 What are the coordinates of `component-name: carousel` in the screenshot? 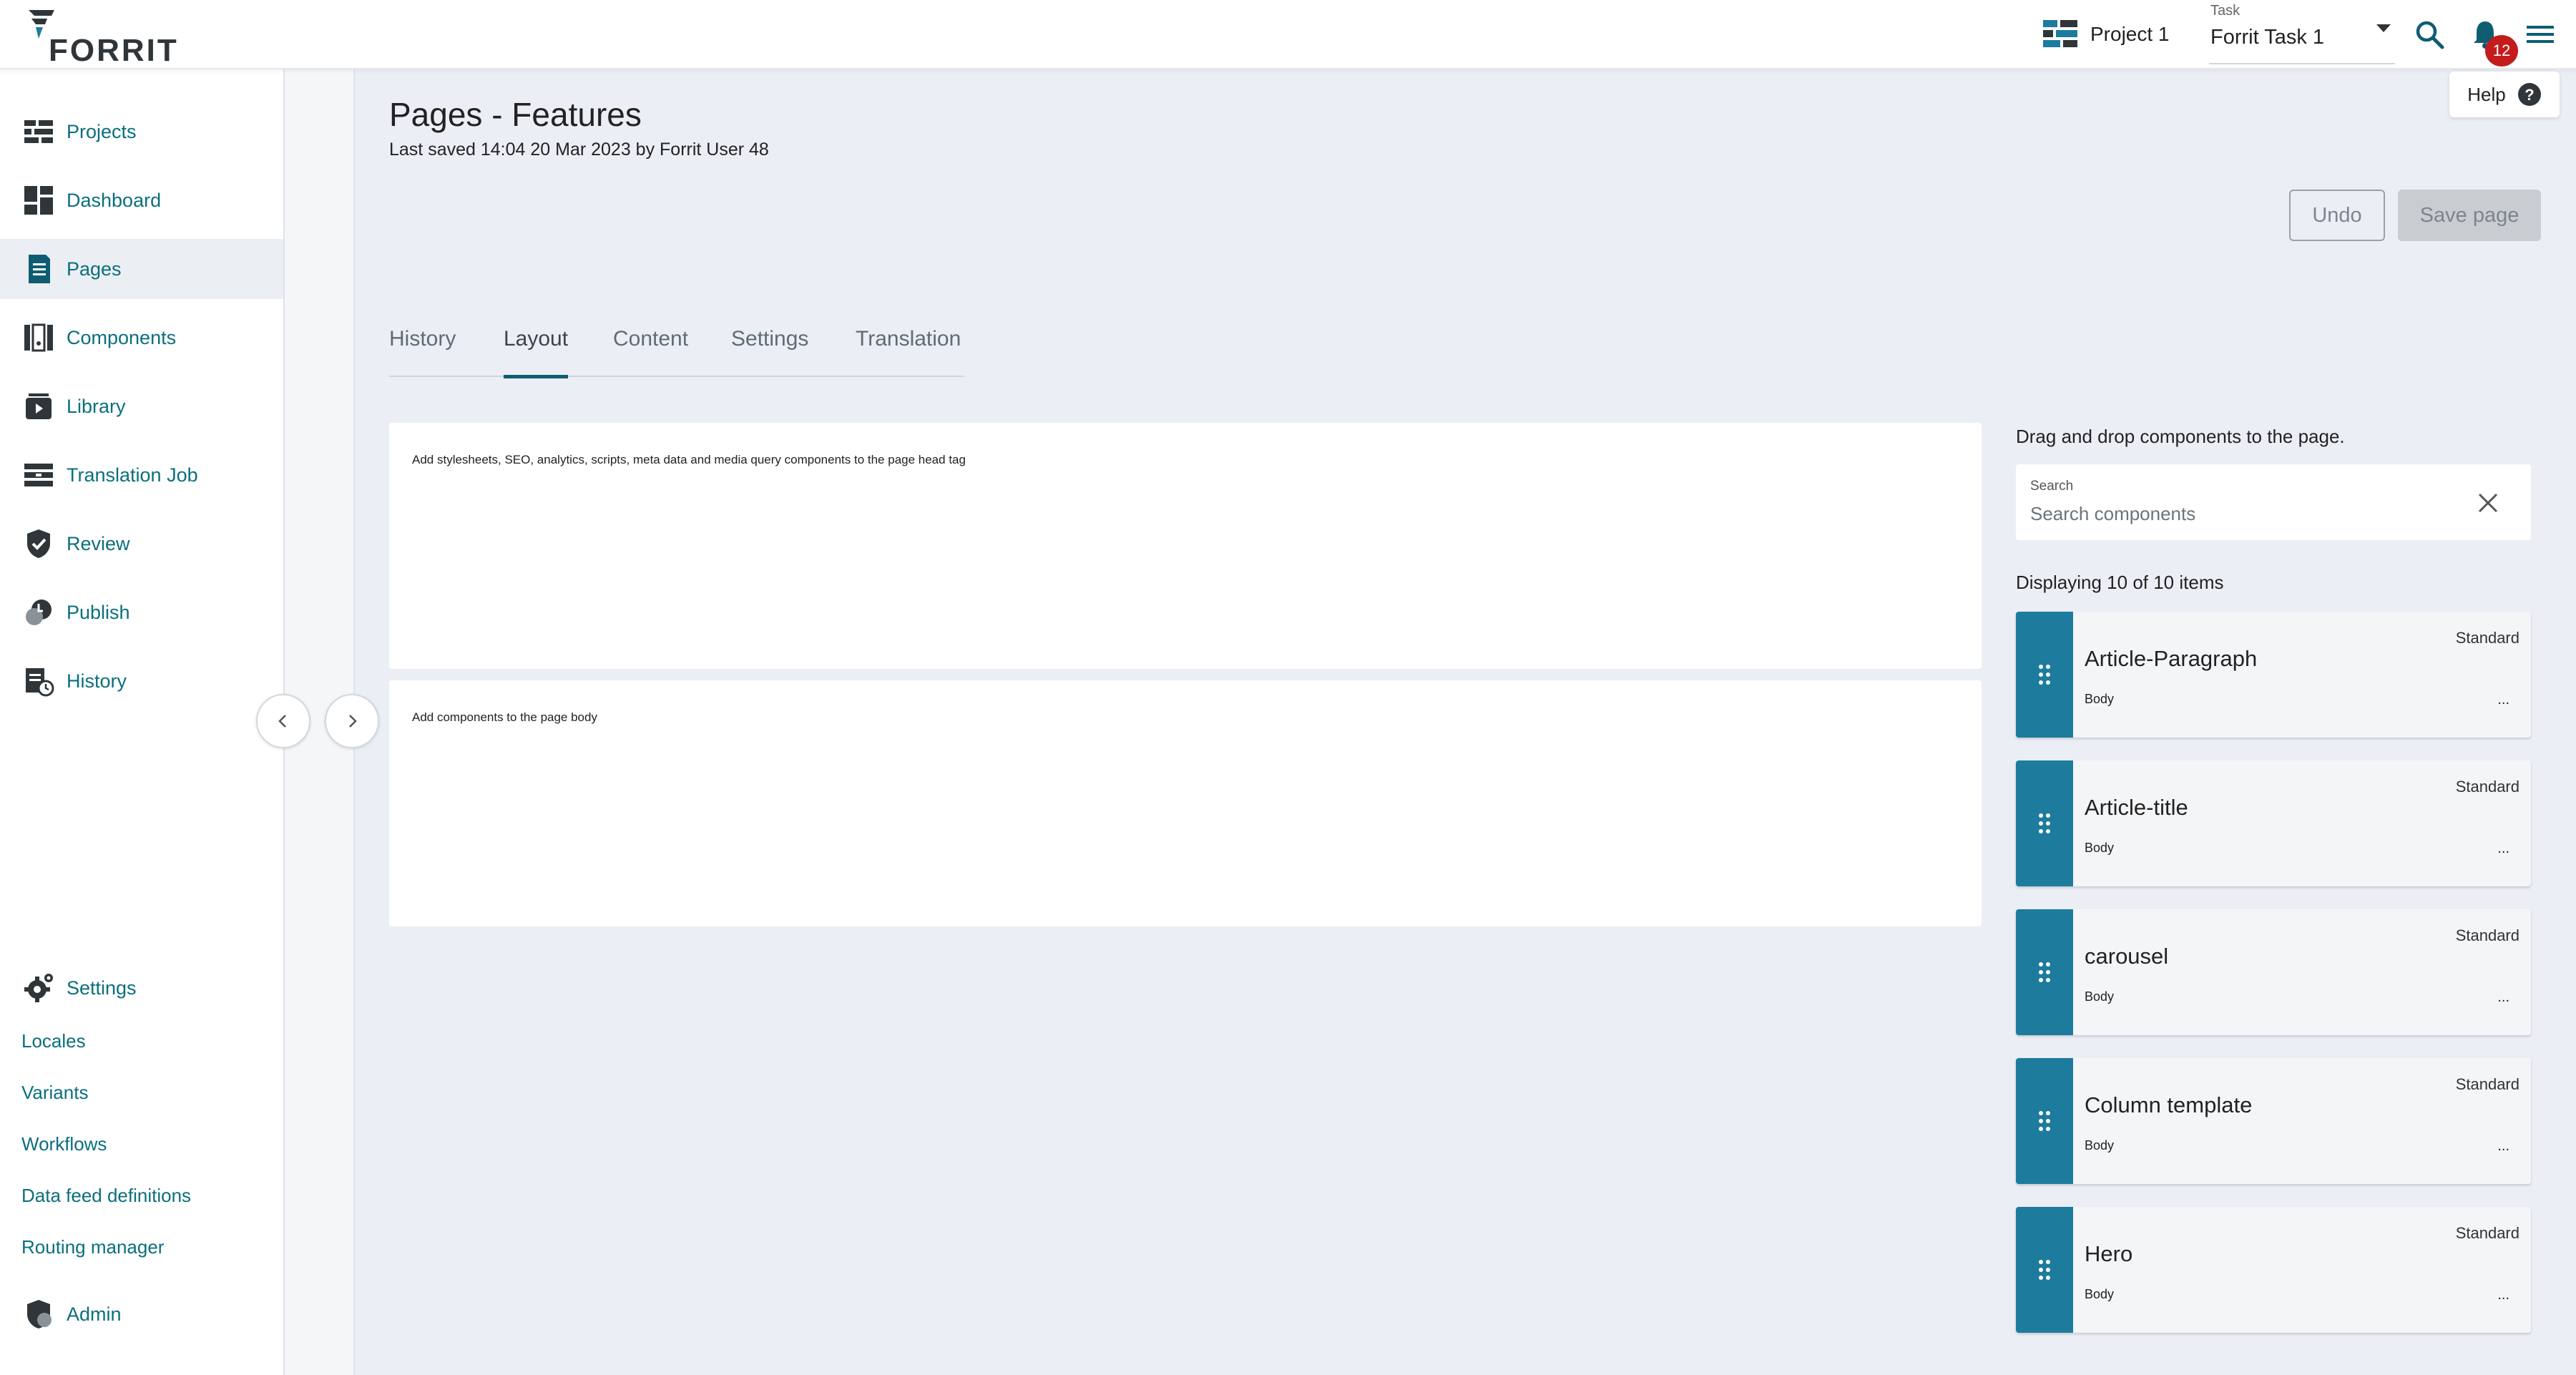 It's located at (2127, 957).